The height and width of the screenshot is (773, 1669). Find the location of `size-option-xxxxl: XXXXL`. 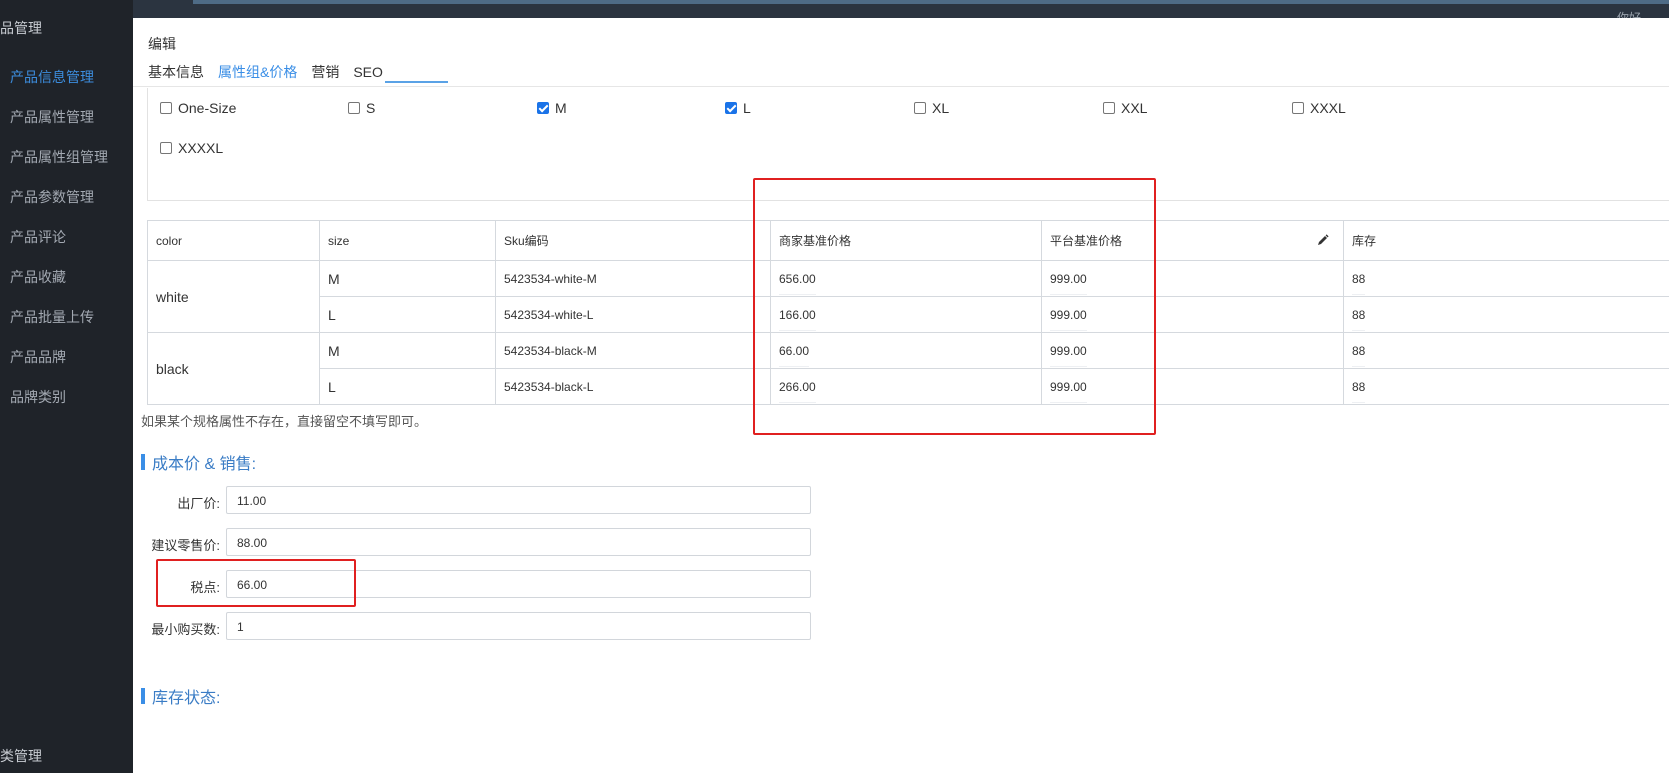

size-option-xxxxl: XXXXL is located at coordinates (191, 148).